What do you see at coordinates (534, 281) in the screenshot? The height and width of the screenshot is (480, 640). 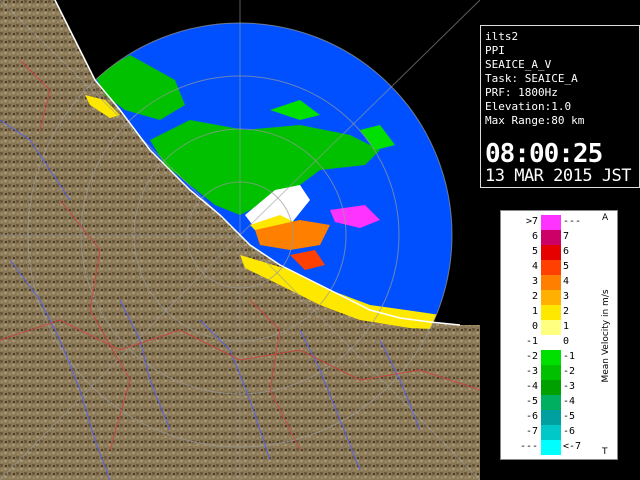 I see `legend-lower-bound: 3` at bounding box center [534, 281].